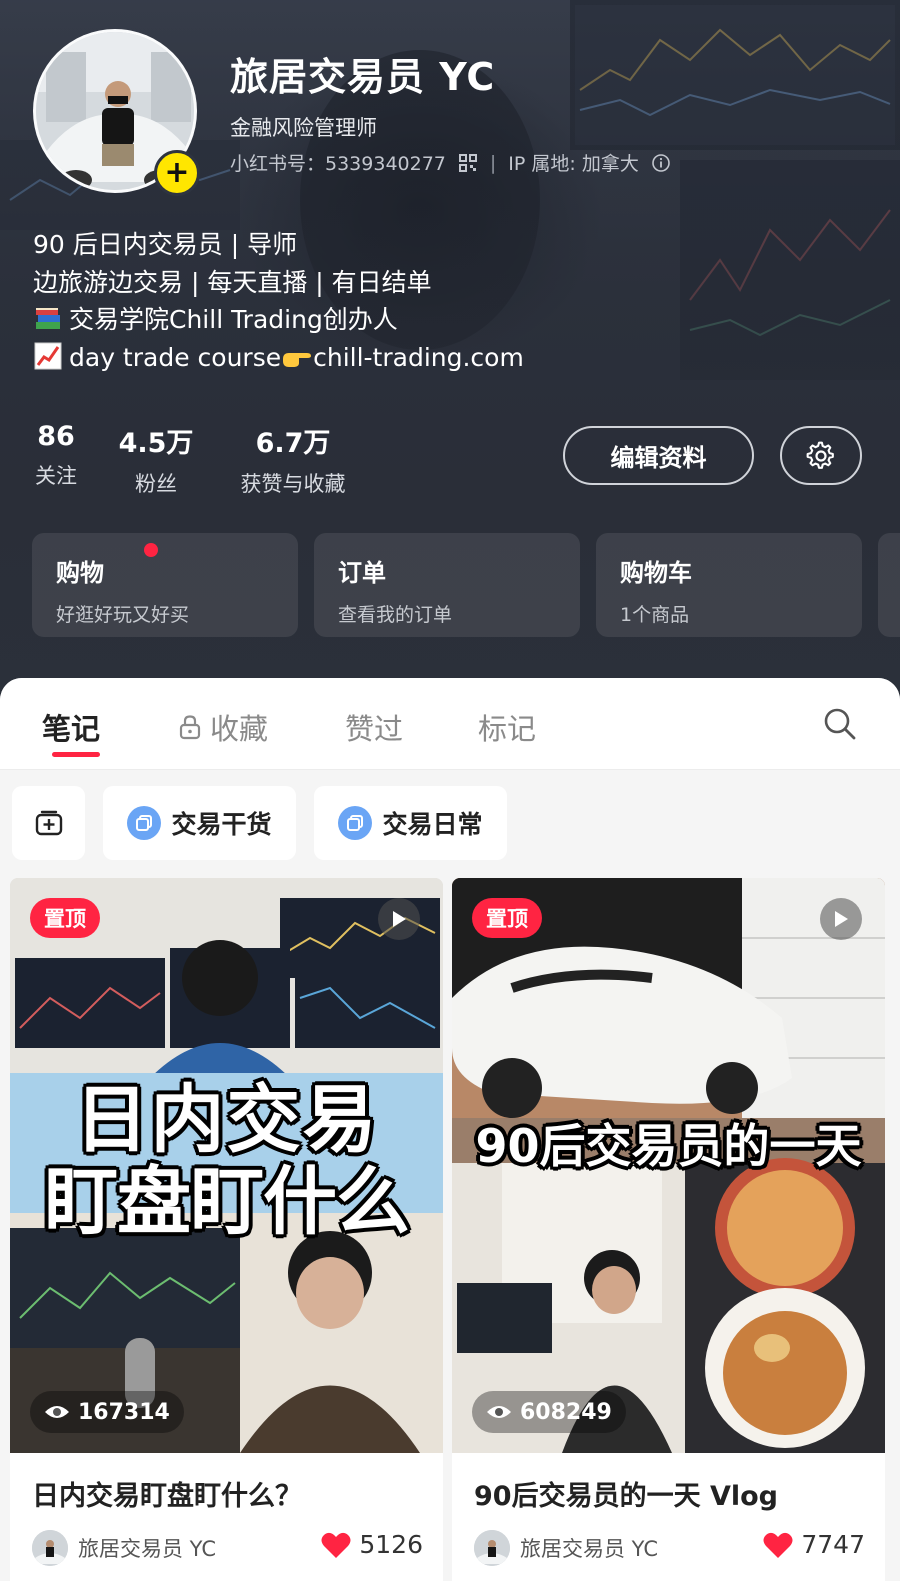 This screenshot has height=1581, width=900. I want to click on stat-following-label: 关注, so click(56, 476).